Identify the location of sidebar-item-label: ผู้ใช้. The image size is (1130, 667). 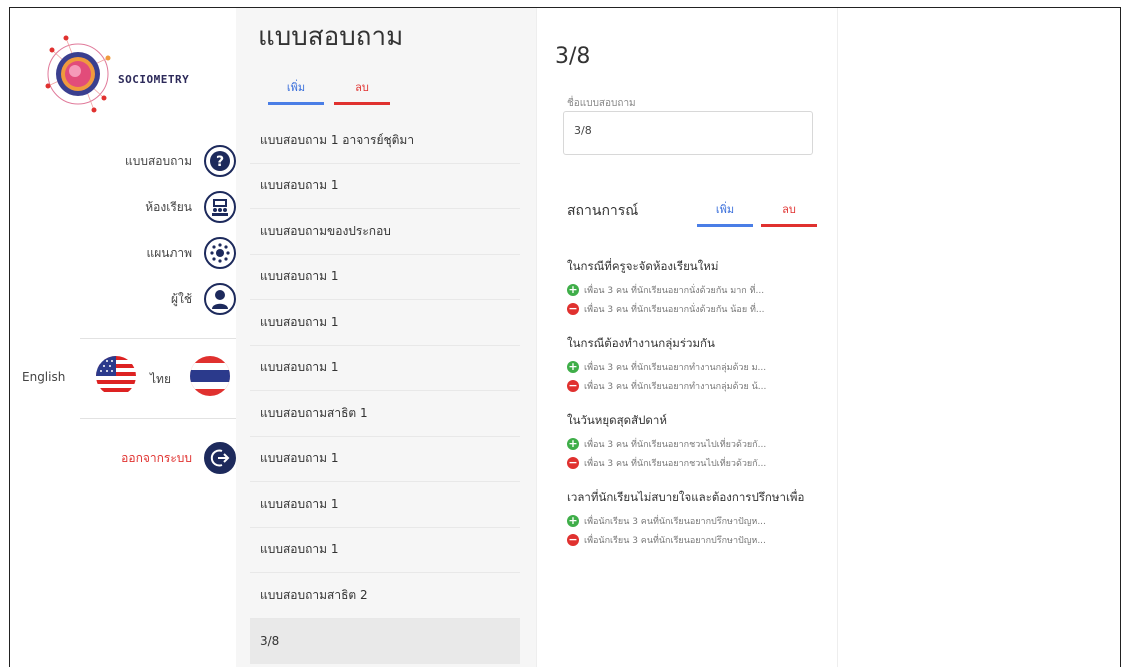
(181, 298).